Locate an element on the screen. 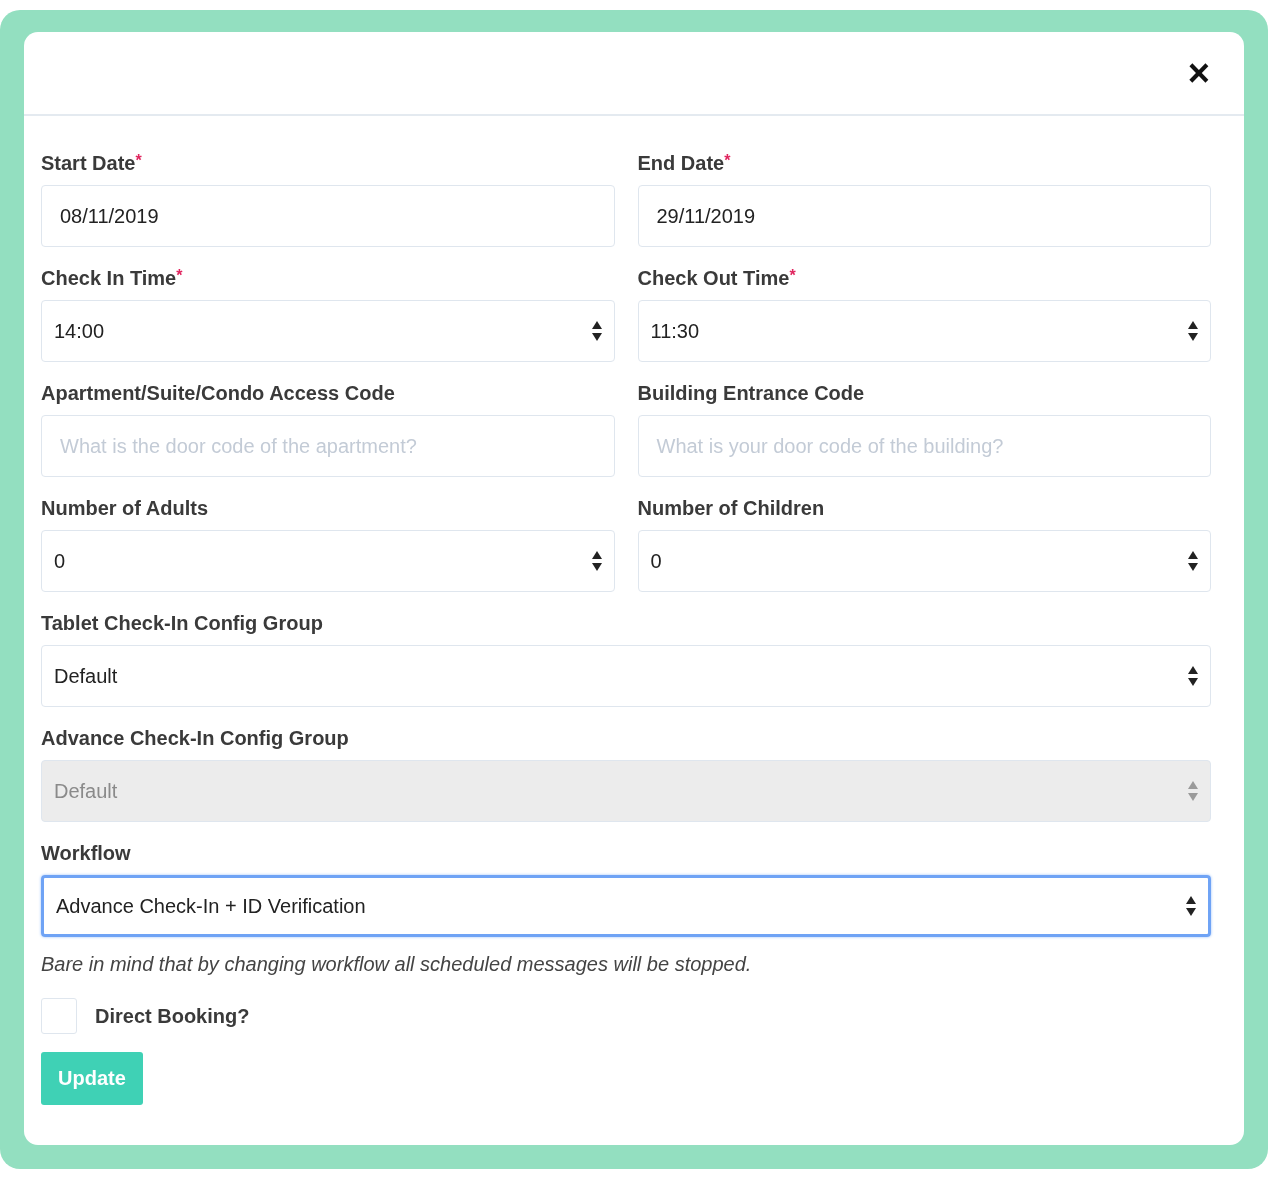  checkbox-label: Direct Booking? is located at coordinates (172, 1016).